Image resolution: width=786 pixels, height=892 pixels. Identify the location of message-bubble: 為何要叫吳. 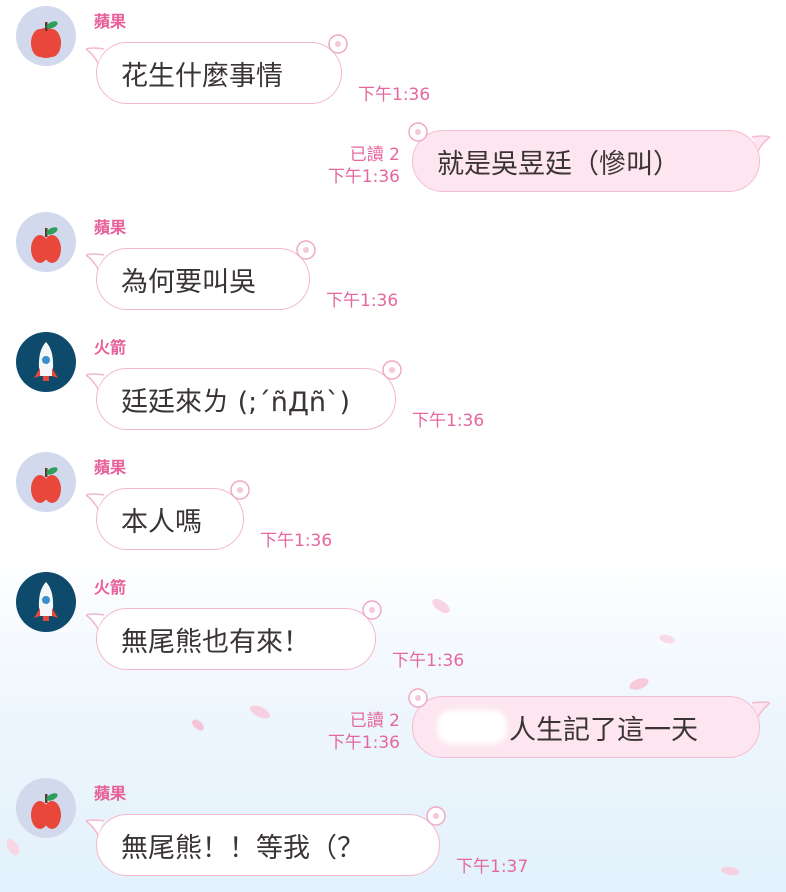
(201, 275).